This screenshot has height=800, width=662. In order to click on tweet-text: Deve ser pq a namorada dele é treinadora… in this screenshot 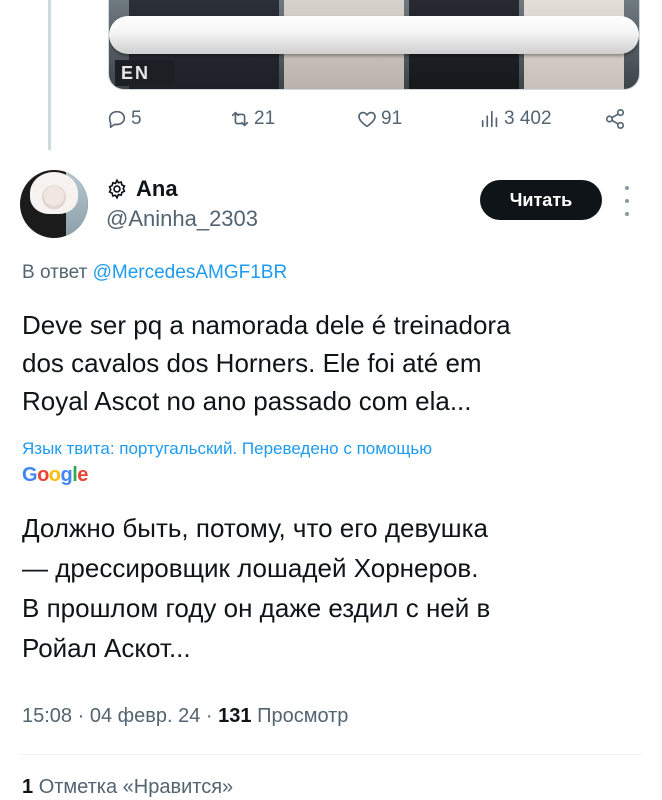, I will do `click(266, 363)`.